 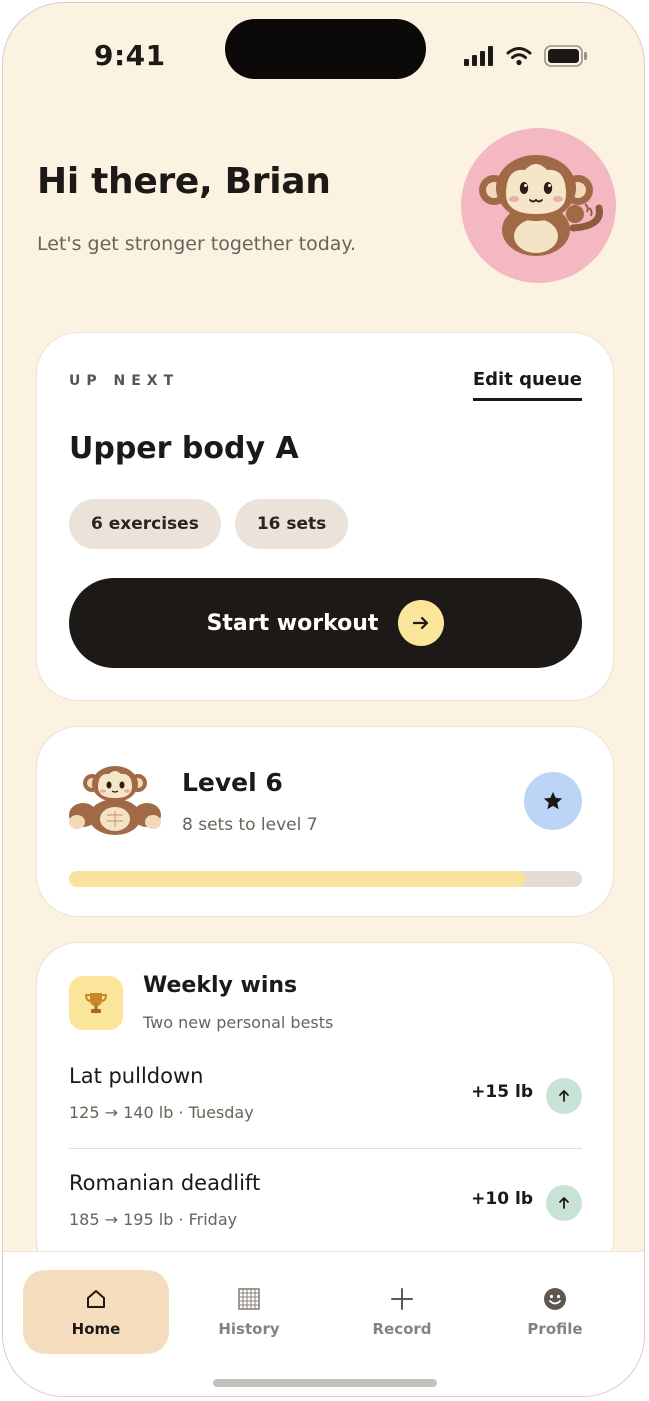 I want to click on tab-record: Record, so click(x=402, y=1312).